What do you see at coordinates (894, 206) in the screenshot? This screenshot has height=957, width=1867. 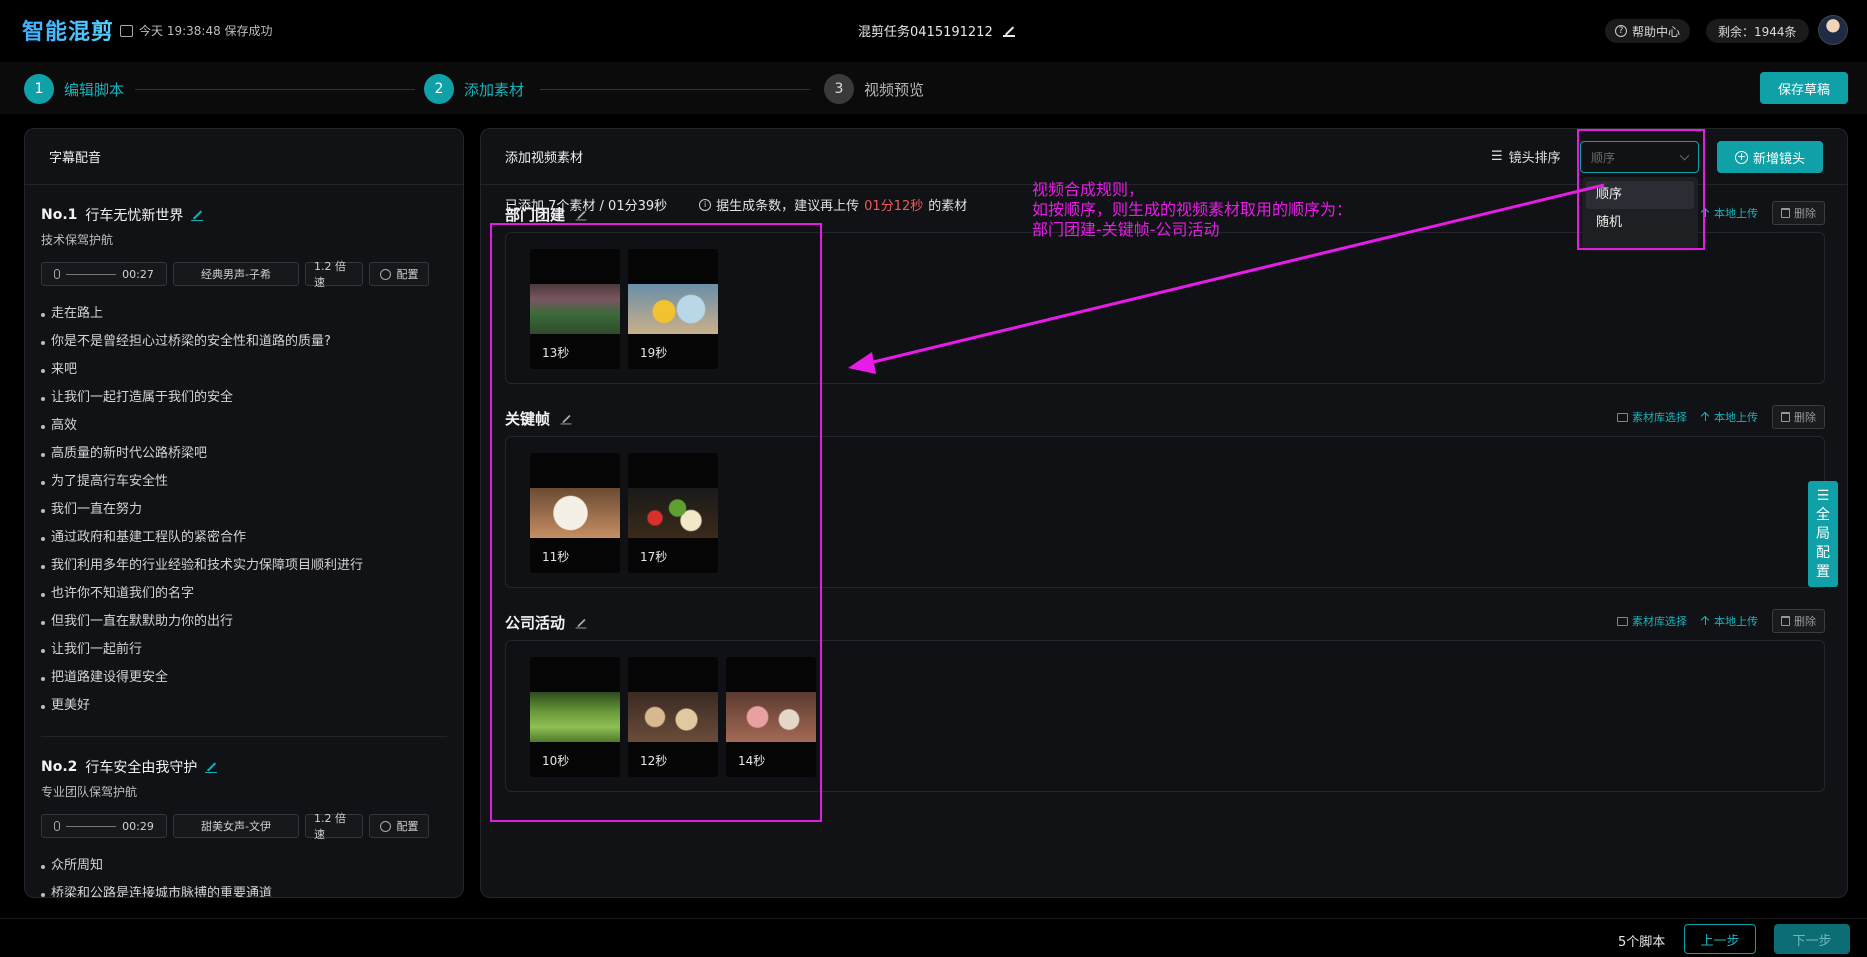 I see `hint-time: 01分12秒` at bounding box center [894, 206].